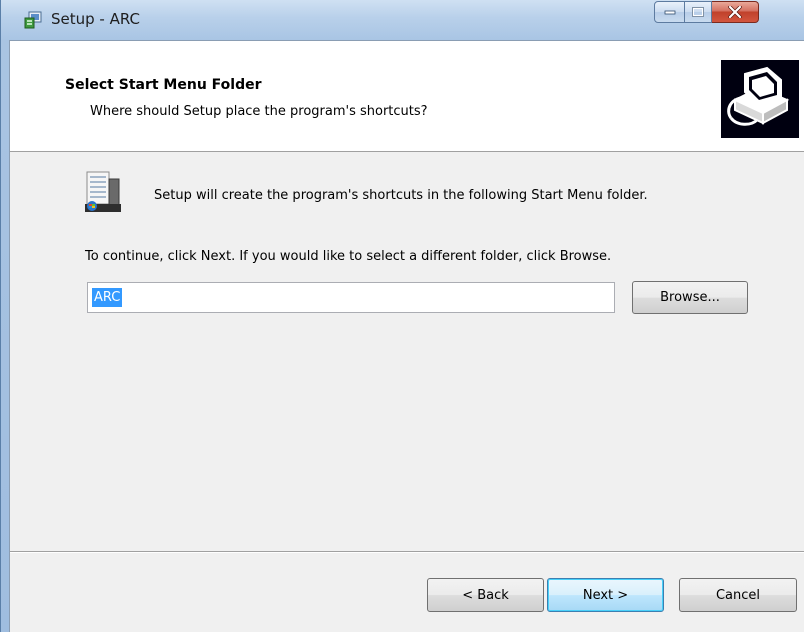 This screenshot has height=632, width=804. What do you see at coordinates (402, 20) in the screenshot?
I see `title-bar: Setup - ARC` at bounding box center [402, 20].